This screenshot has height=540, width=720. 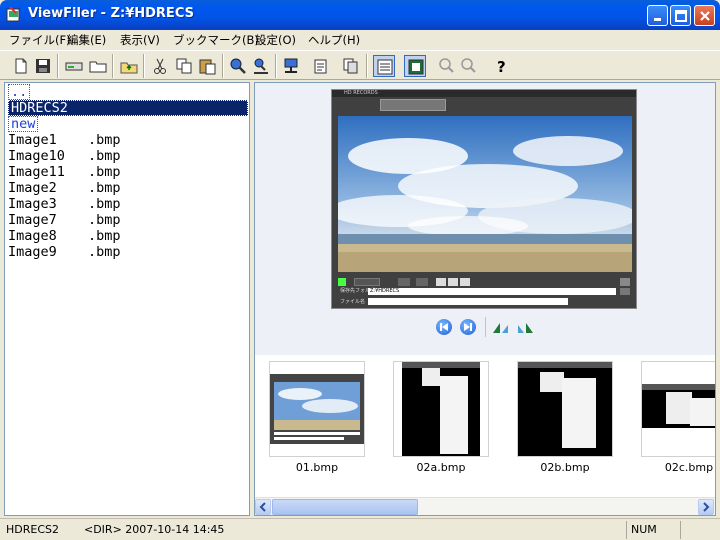 I want to click on properties-button, so click(x=321, y=66).